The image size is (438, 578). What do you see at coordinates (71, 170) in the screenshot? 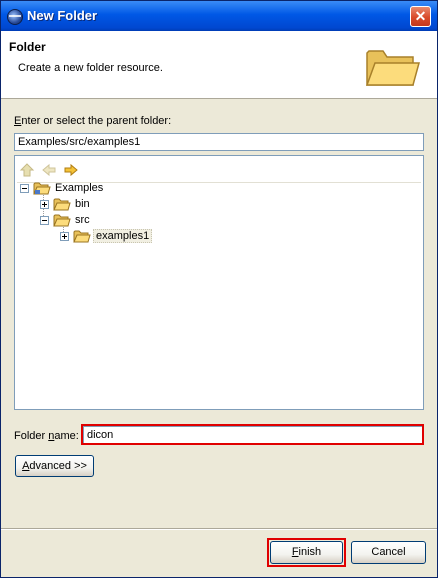
I see `forward-arrow-icon` at bounding box center [71, 170].